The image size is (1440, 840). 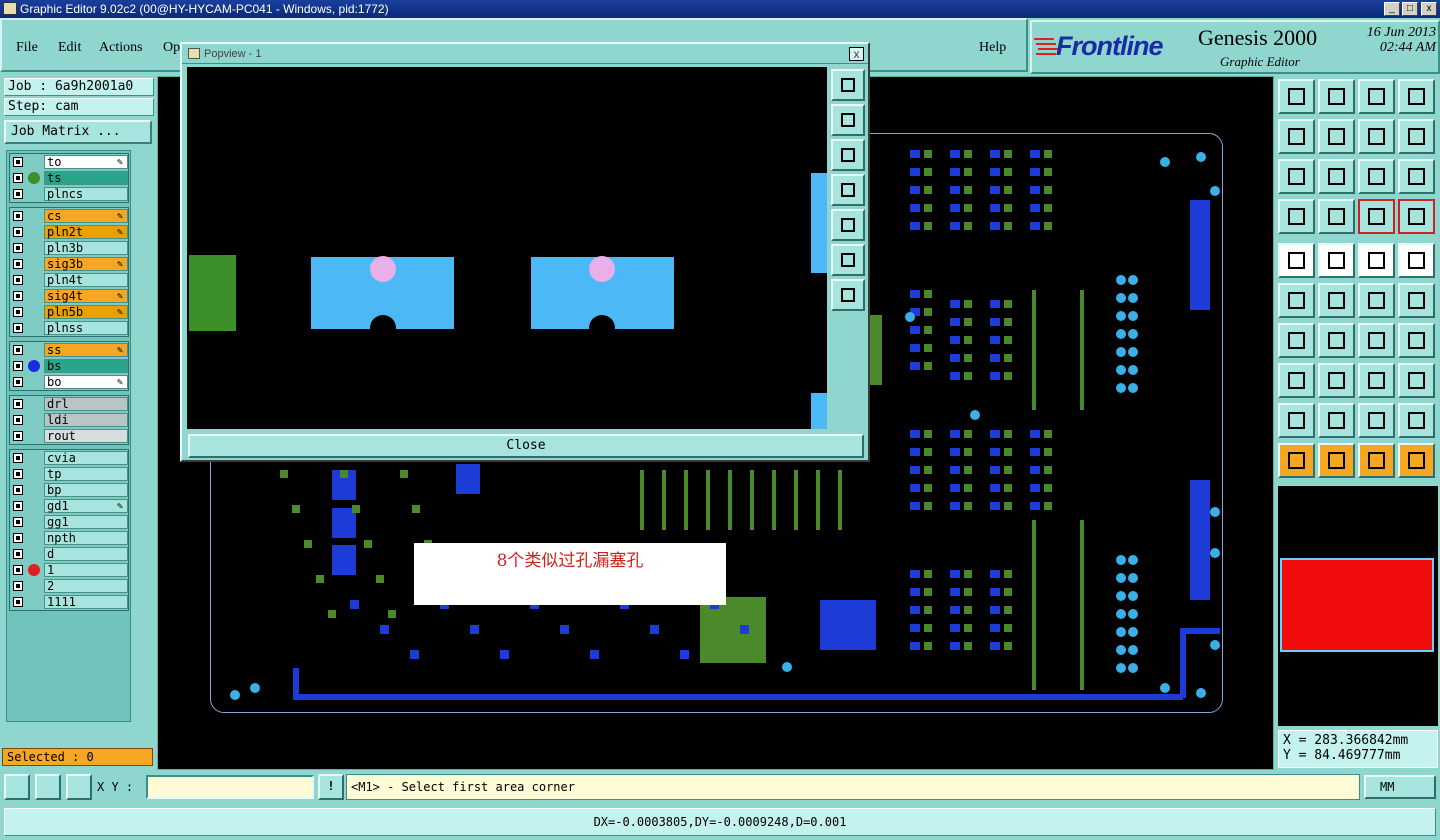 What do you see at coordinates (1416, 420) in the screenshot?
I see `cross-a-icon` at bounding box center [1416, 420].